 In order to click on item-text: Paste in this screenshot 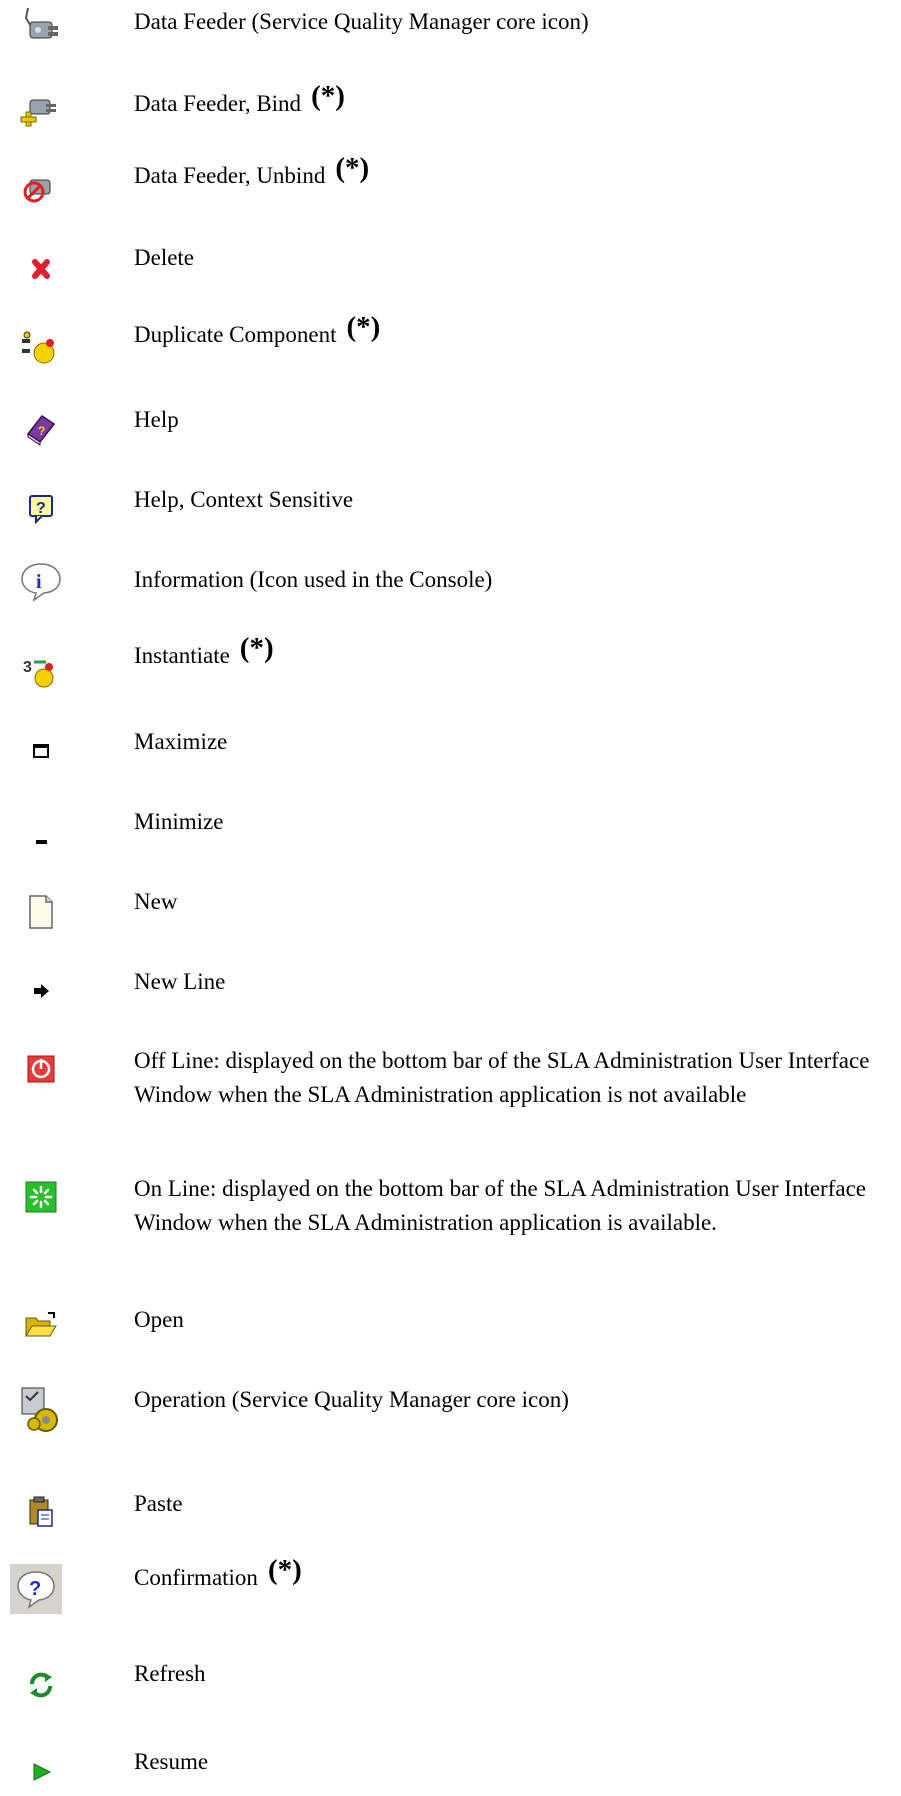, I will do `click(158, 1503)`.